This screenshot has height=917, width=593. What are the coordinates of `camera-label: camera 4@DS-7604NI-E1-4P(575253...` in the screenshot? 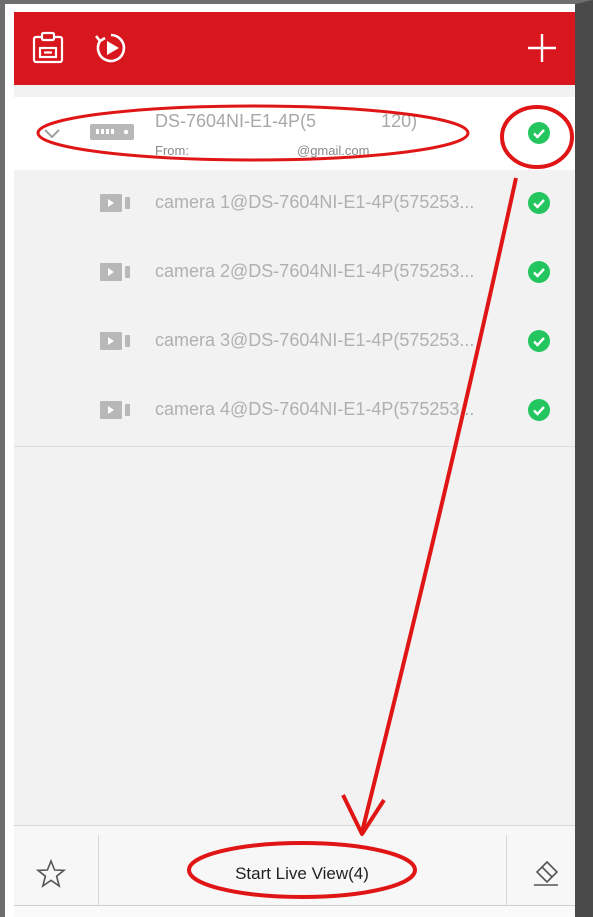 It's located at (315, 409).